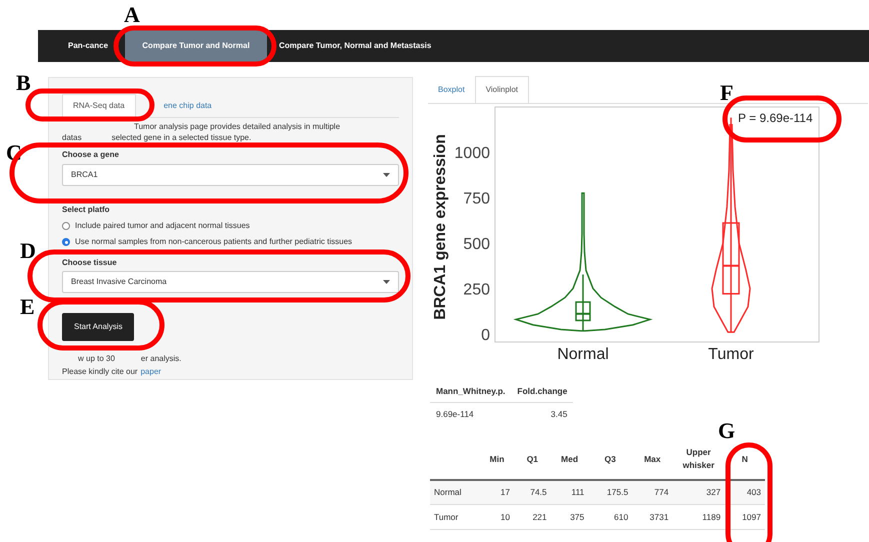 This screenshot has height=542, width=869. Describe the element at coordinates (698, 460) in the screenshot. I see `column-header: Upper whisker` at that location.